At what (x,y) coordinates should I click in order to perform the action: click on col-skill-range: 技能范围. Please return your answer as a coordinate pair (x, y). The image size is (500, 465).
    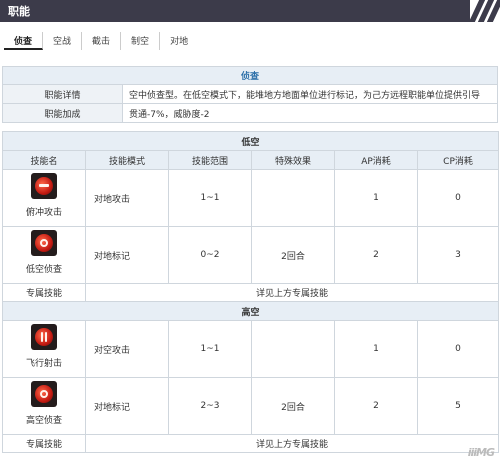
    Looking at the image, I should click on (210, 160).